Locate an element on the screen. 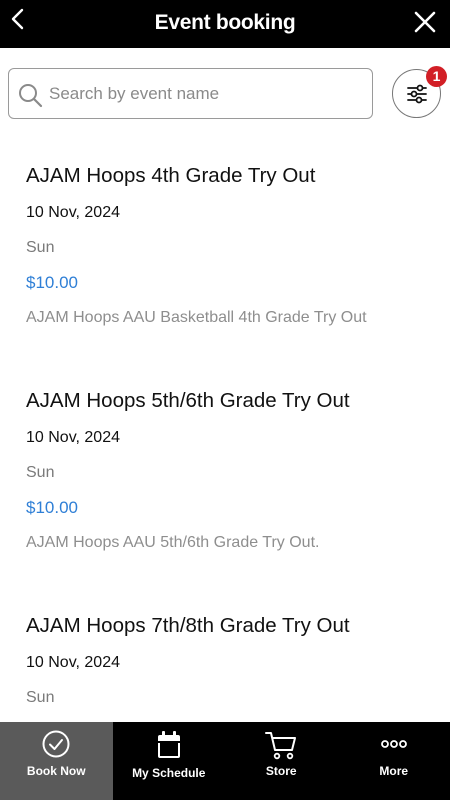 This screenshot has width=450, height=800. more-dots-icon is located at coordinates (393, 744).